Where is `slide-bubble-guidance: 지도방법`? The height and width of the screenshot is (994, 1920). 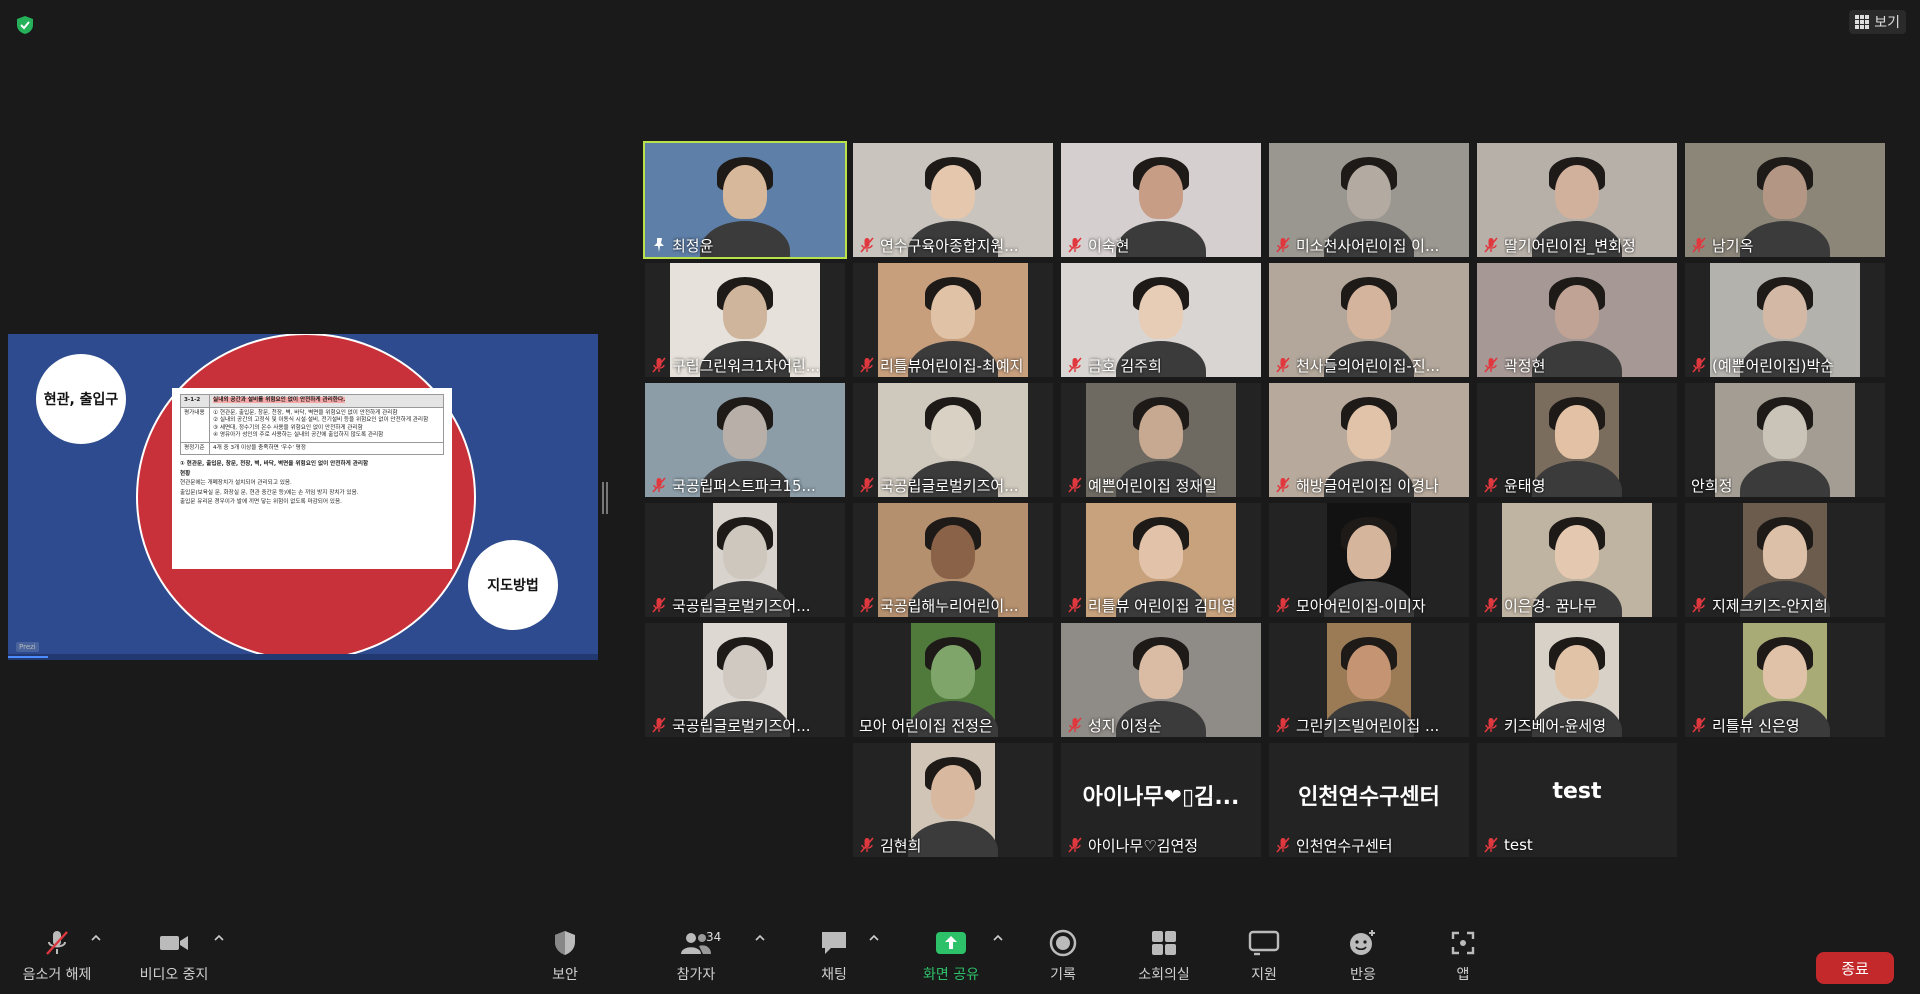 slide-bubble-guidance: 지도방법 is located at coordinates (513, 585).